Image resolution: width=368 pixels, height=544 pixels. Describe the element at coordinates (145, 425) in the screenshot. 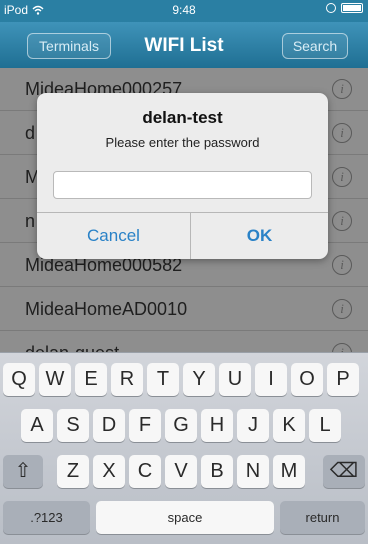

I see `key-f: F` at that location.